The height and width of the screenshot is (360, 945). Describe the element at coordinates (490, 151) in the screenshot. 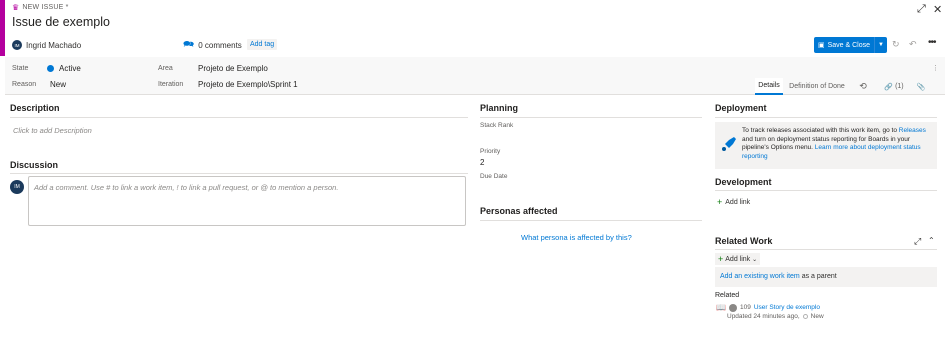

I see `priority-label: Priority` at that location.